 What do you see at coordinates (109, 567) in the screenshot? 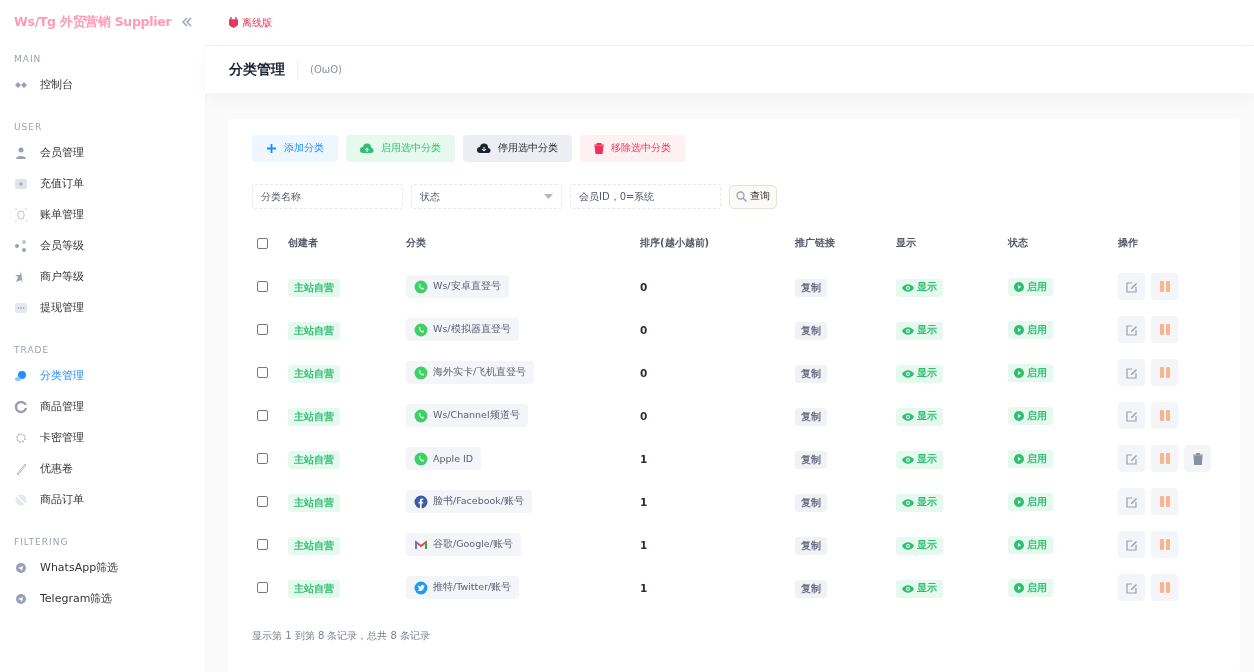
I see `sidebar-item: WhatsApp筛选` at bounding box center [109, 567].